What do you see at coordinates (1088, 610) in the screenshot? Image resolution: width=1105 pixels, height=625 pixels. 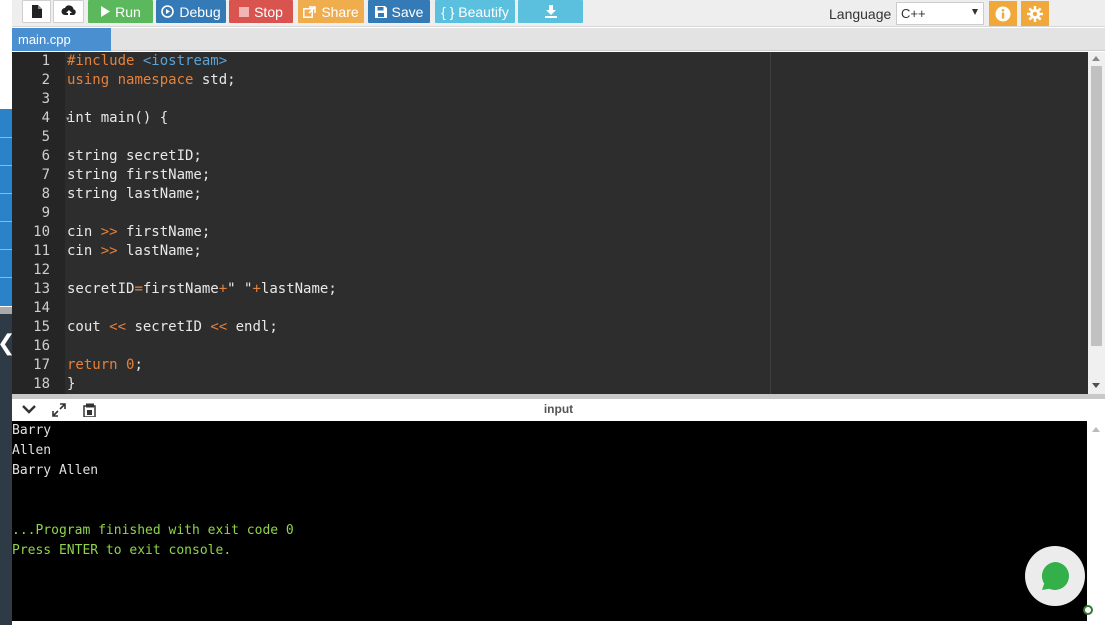 I see `status-indicator` at bounding box center [1088, 610].